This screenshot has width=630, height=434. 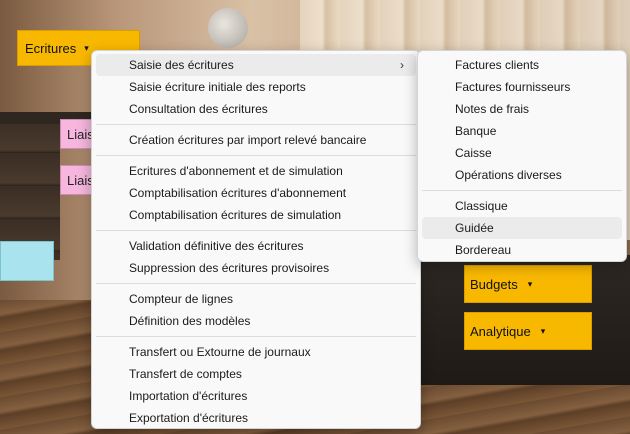 What do you see at coordinates (256, 418) in the screenshot?
I see `menu-item-exportation-ecritures: Exportation d'écritures` at bounding box center [256, 418].